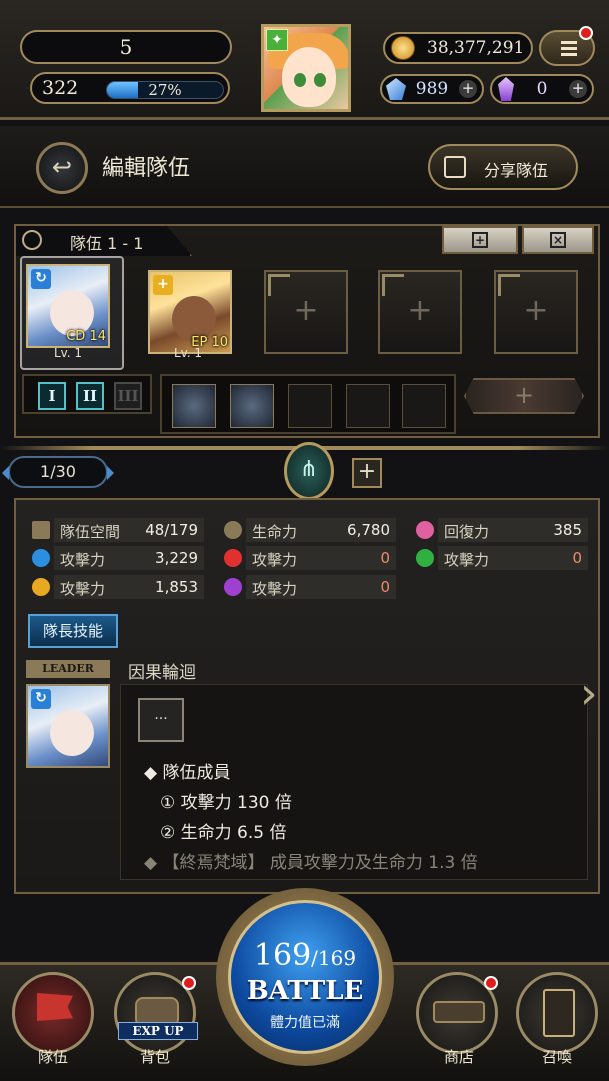  I want to click on team-member-2: + EP 10, so click(190, 312).